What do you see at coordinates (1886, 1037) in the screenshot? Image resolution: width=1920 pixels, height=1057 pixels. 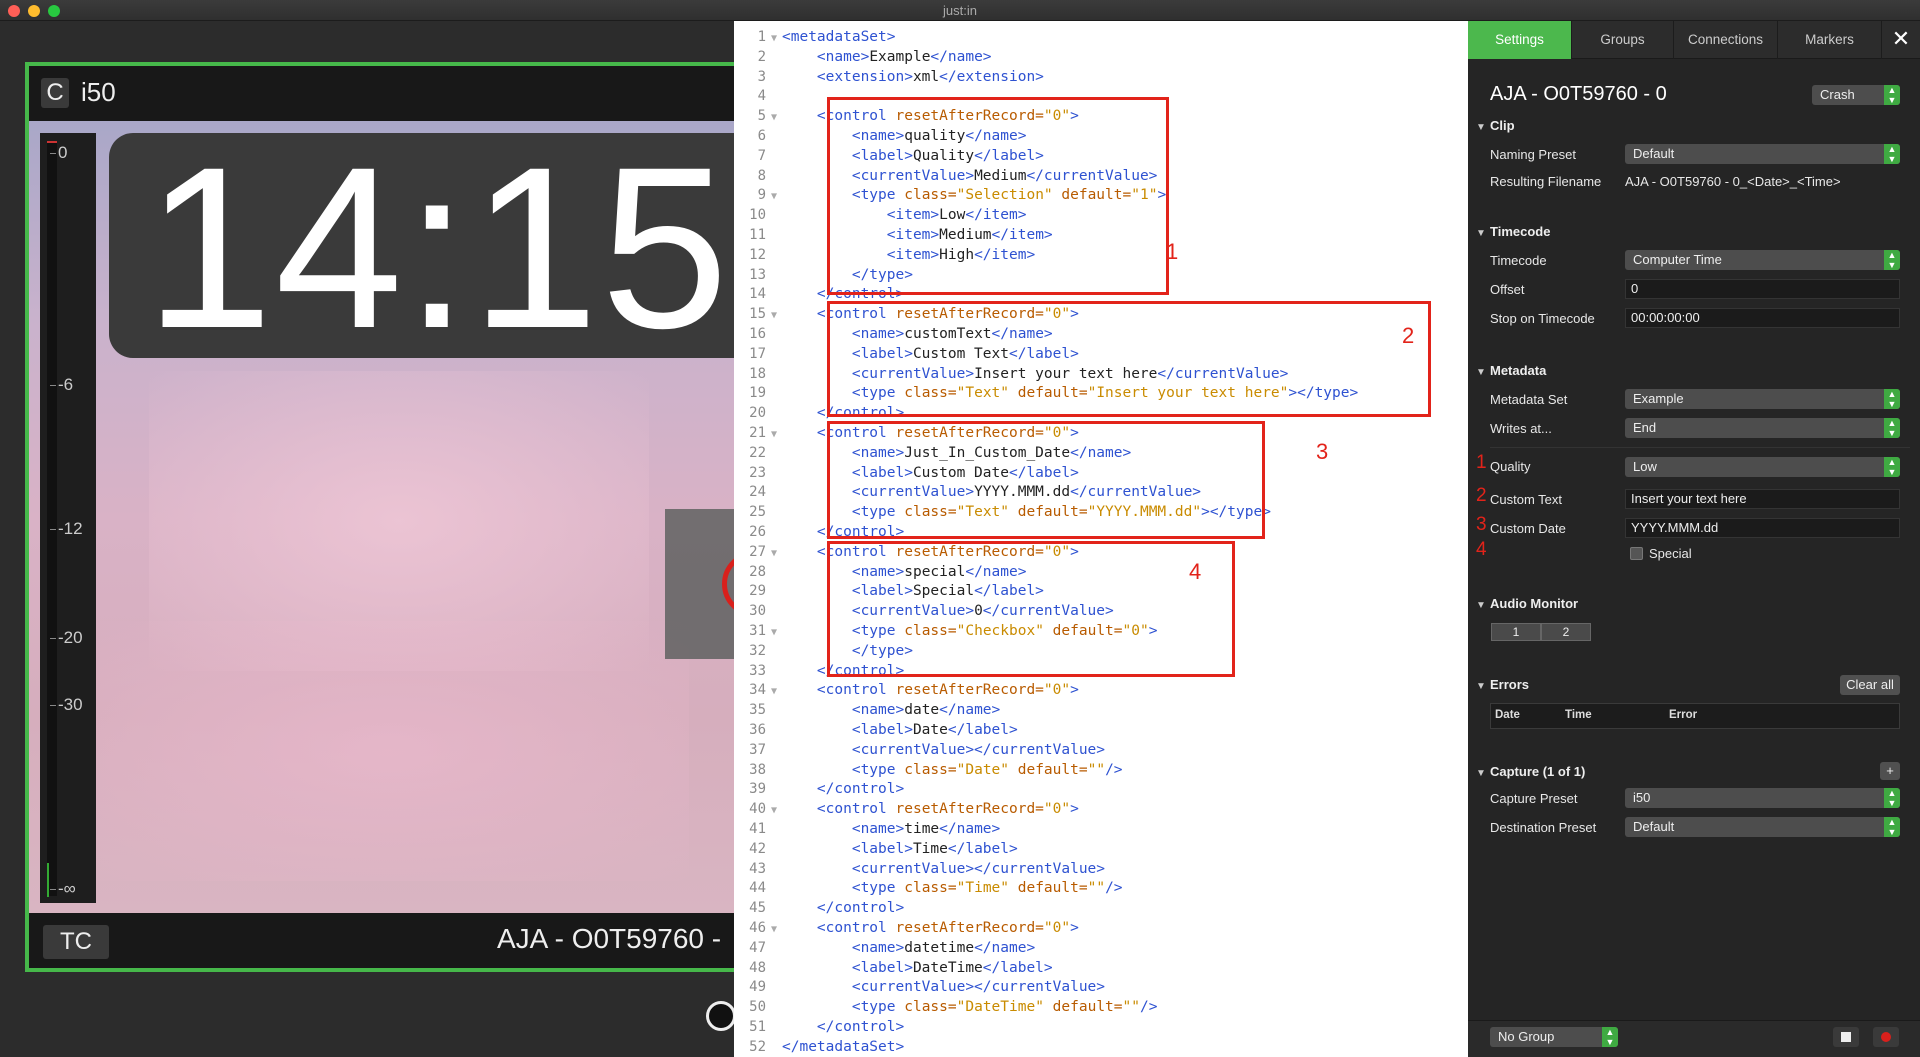 I see `record-icon` at bounding box center [1886, 1037].